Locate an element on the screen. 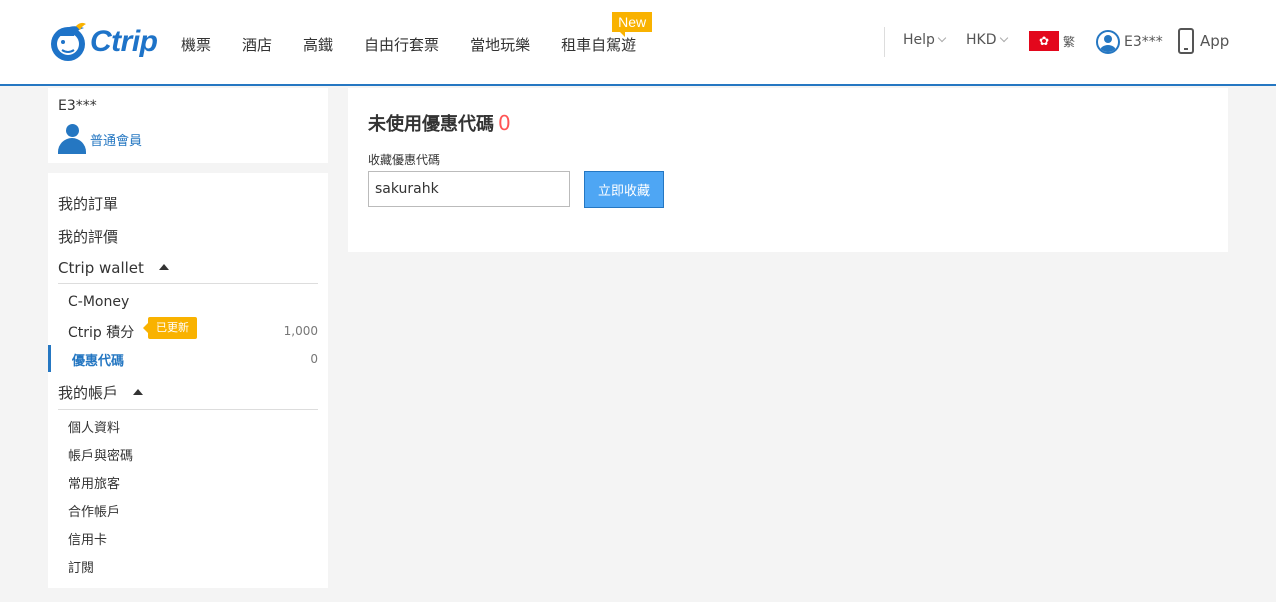 Image resolution: width=1276 pixels, height=602 pixels. user-card: E3*** 普通會員 is located at coordinates (188, 125).